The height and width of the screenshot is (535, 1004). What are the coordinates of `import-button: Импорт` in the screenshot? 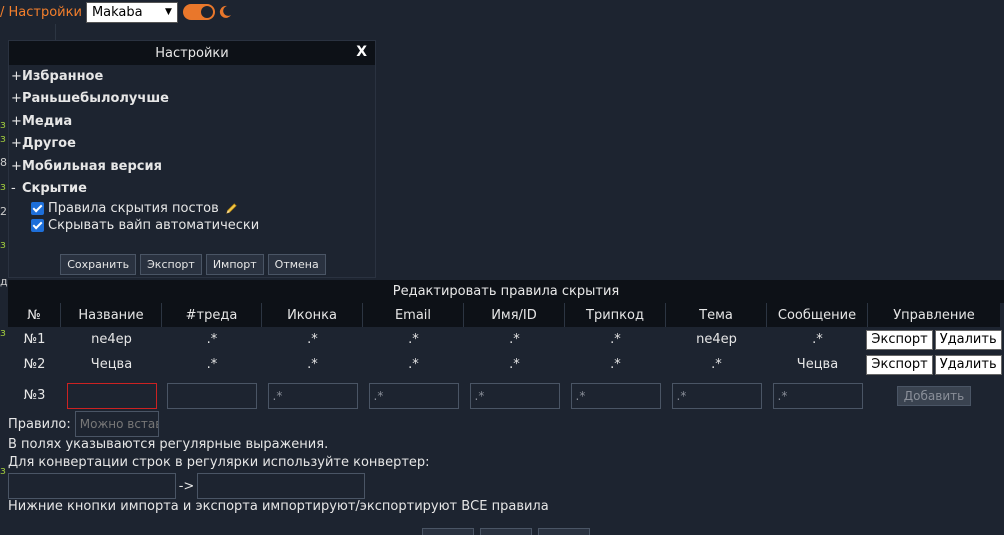 It's located at (234, 264).